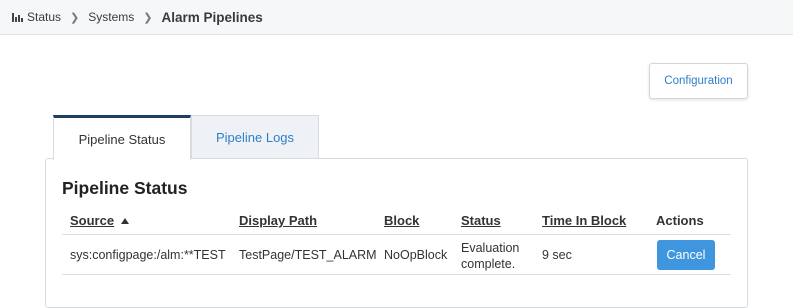  What do you see at coordinates (416, 255) in the screenshot?
I see `cell-block: NoOpBlock` at bounding box center [416, 255].